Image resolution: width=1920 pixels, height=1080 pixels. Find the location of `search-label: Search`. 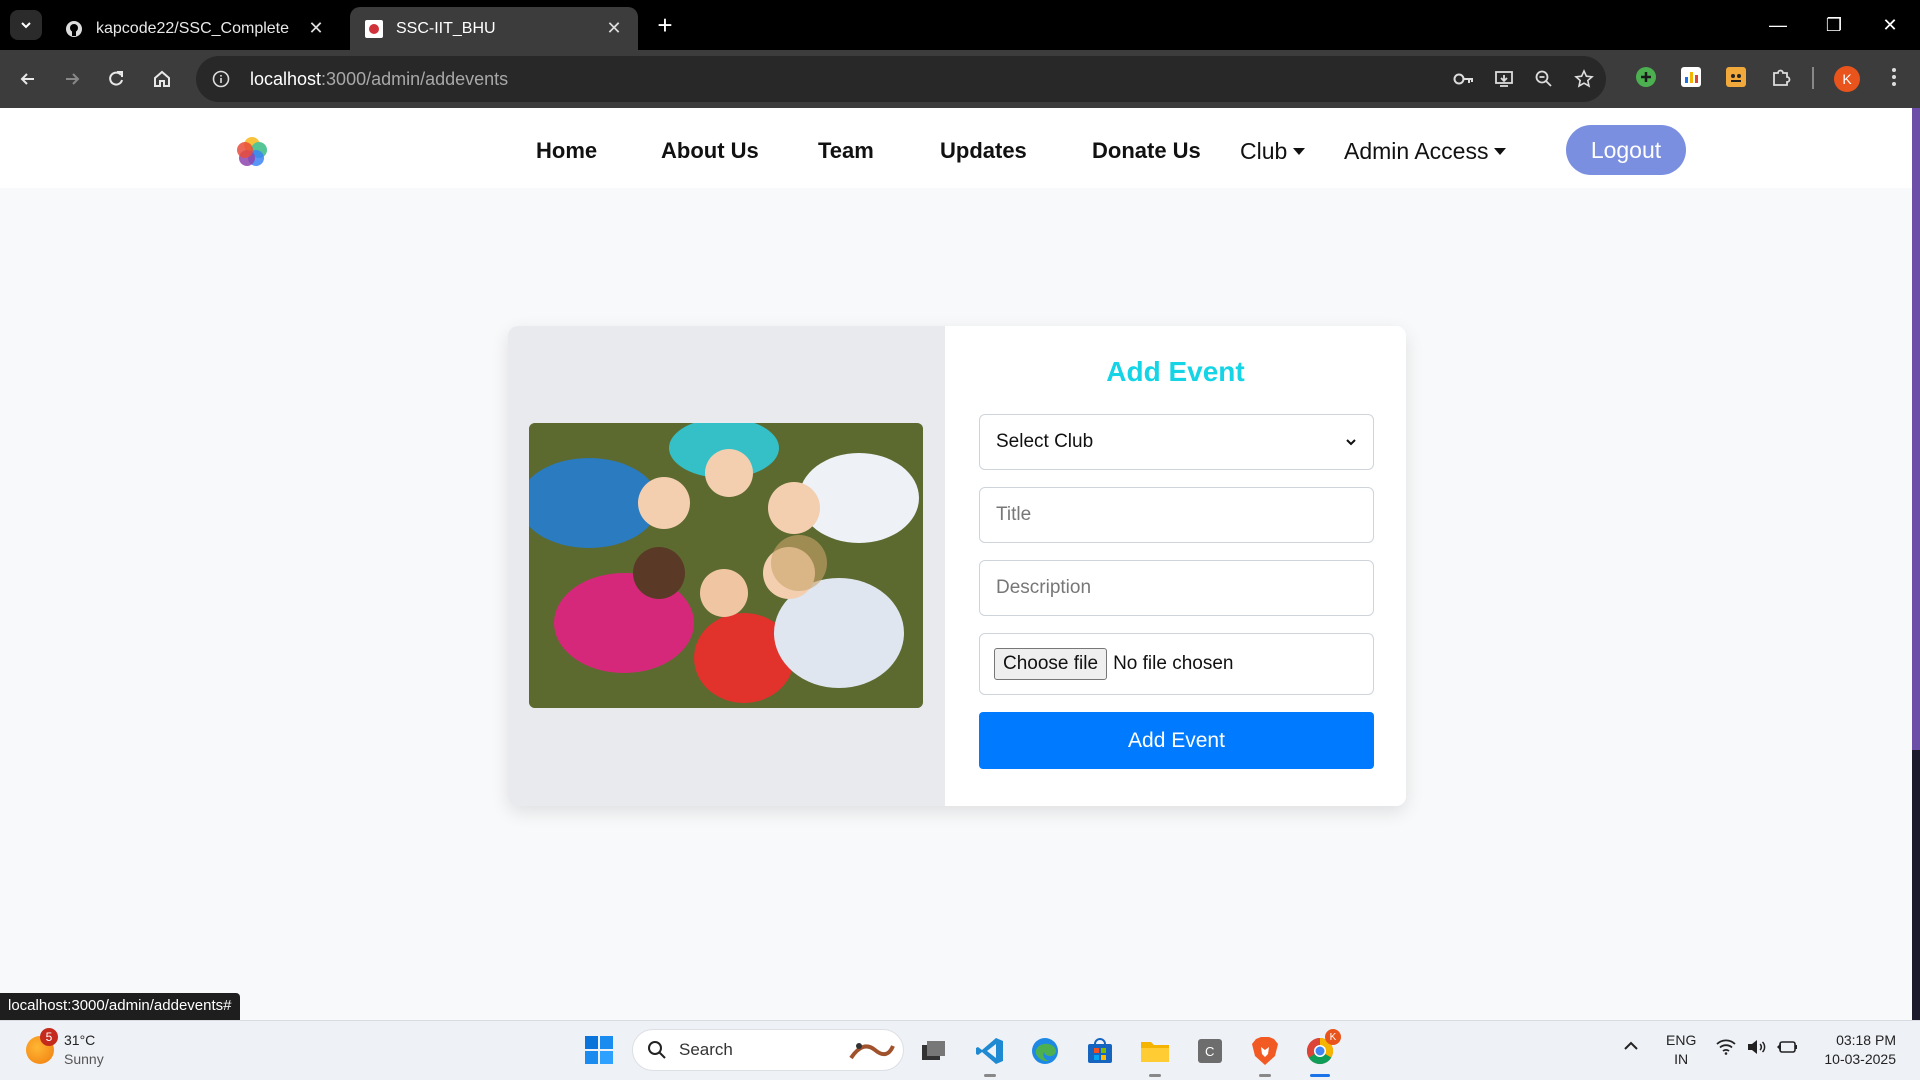

search-label: Search is located at coordinates (706, 1049).